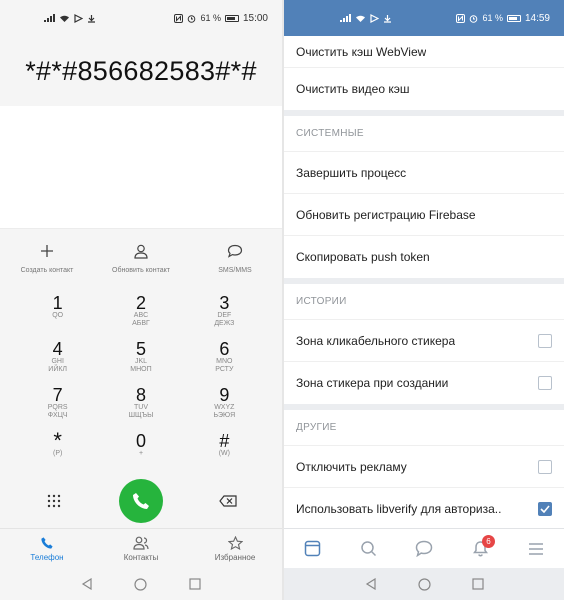 This screenshot has height=600, width=564. I want to click on item-label: Зона стикера при создании, so click(372, 383).